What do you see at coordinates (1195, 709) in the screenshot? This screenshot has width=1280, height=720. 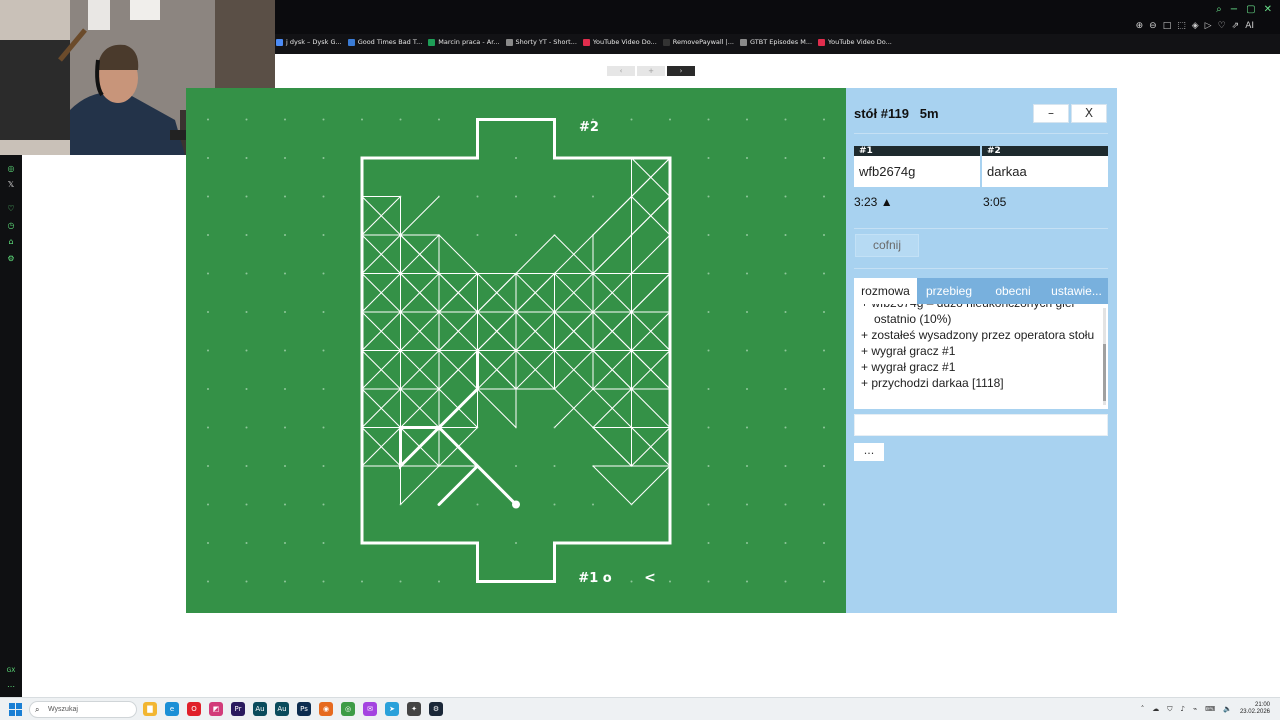 I see `network-icon: ⌁` at bounding box center [1195, 709].